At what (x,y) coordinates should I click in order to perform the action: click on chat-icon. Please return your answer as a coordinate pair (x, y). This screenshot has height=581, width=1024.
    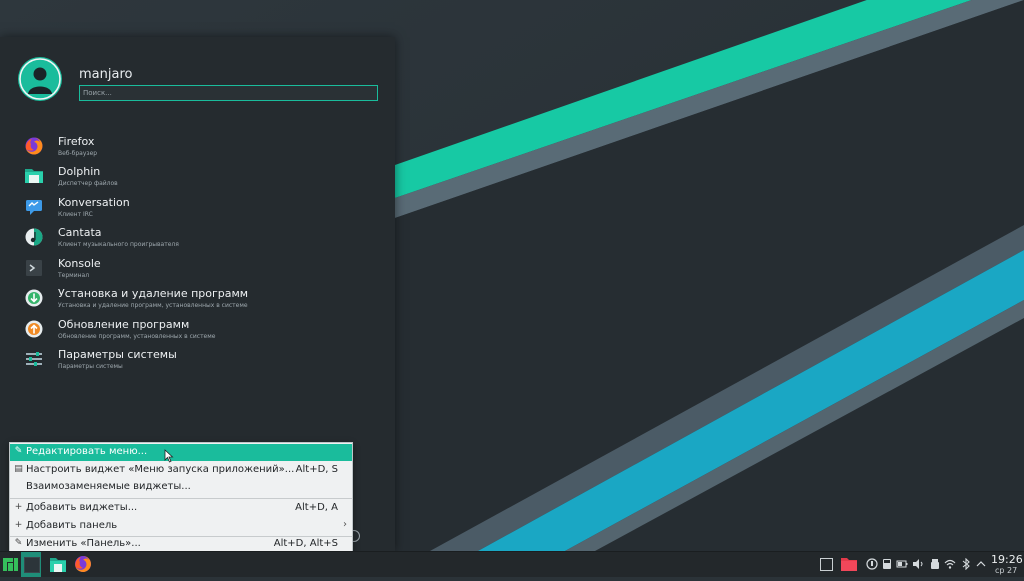
    Looking at the image, I should click on (34, 207).